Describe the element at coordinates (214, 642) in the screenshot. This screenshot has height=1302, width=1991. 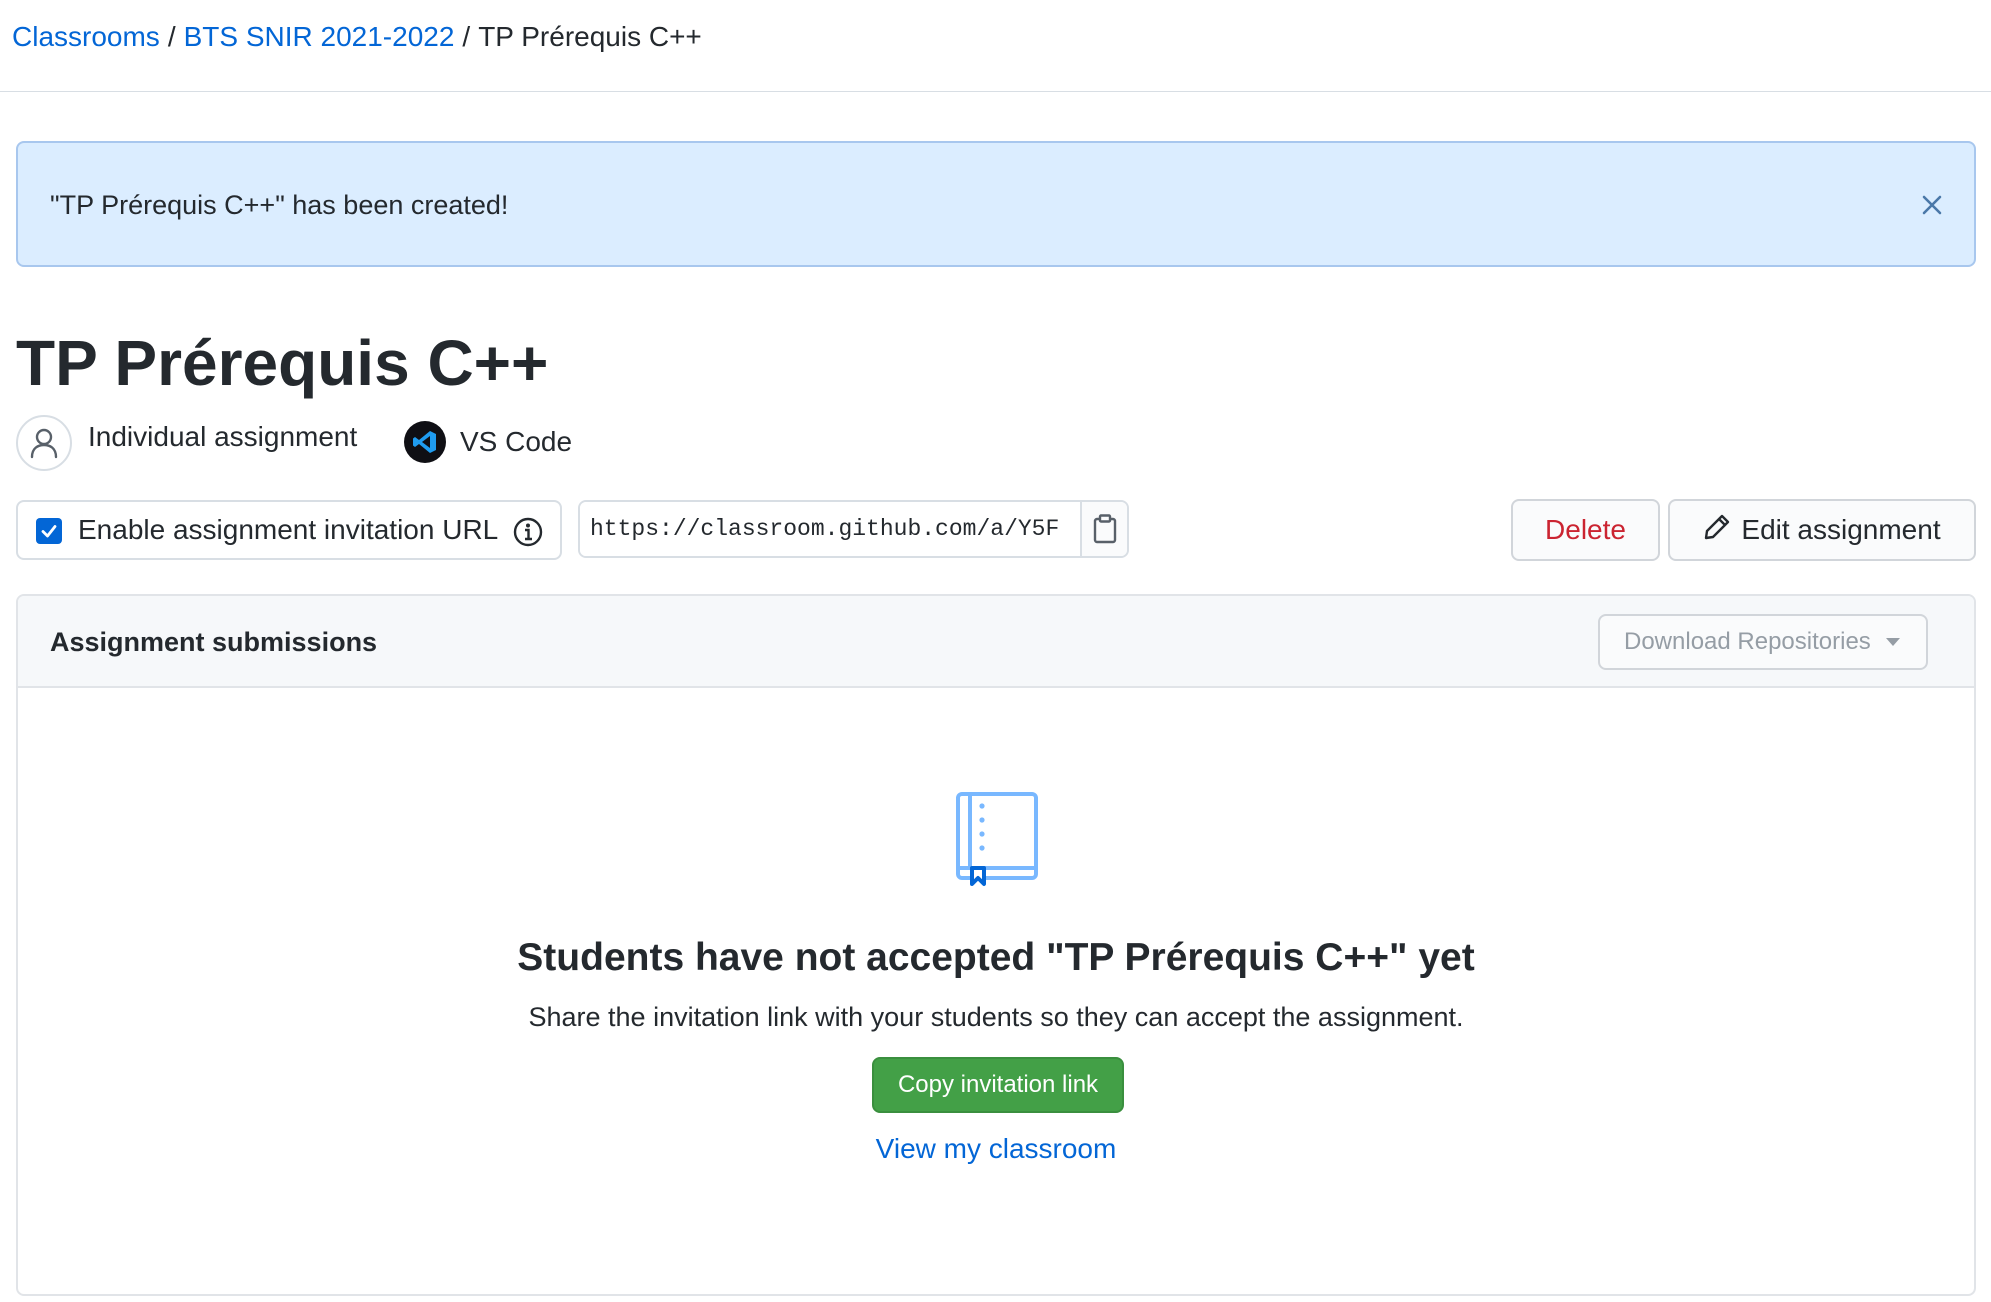
I see `submissions-title: Assignment submissions` at that location.